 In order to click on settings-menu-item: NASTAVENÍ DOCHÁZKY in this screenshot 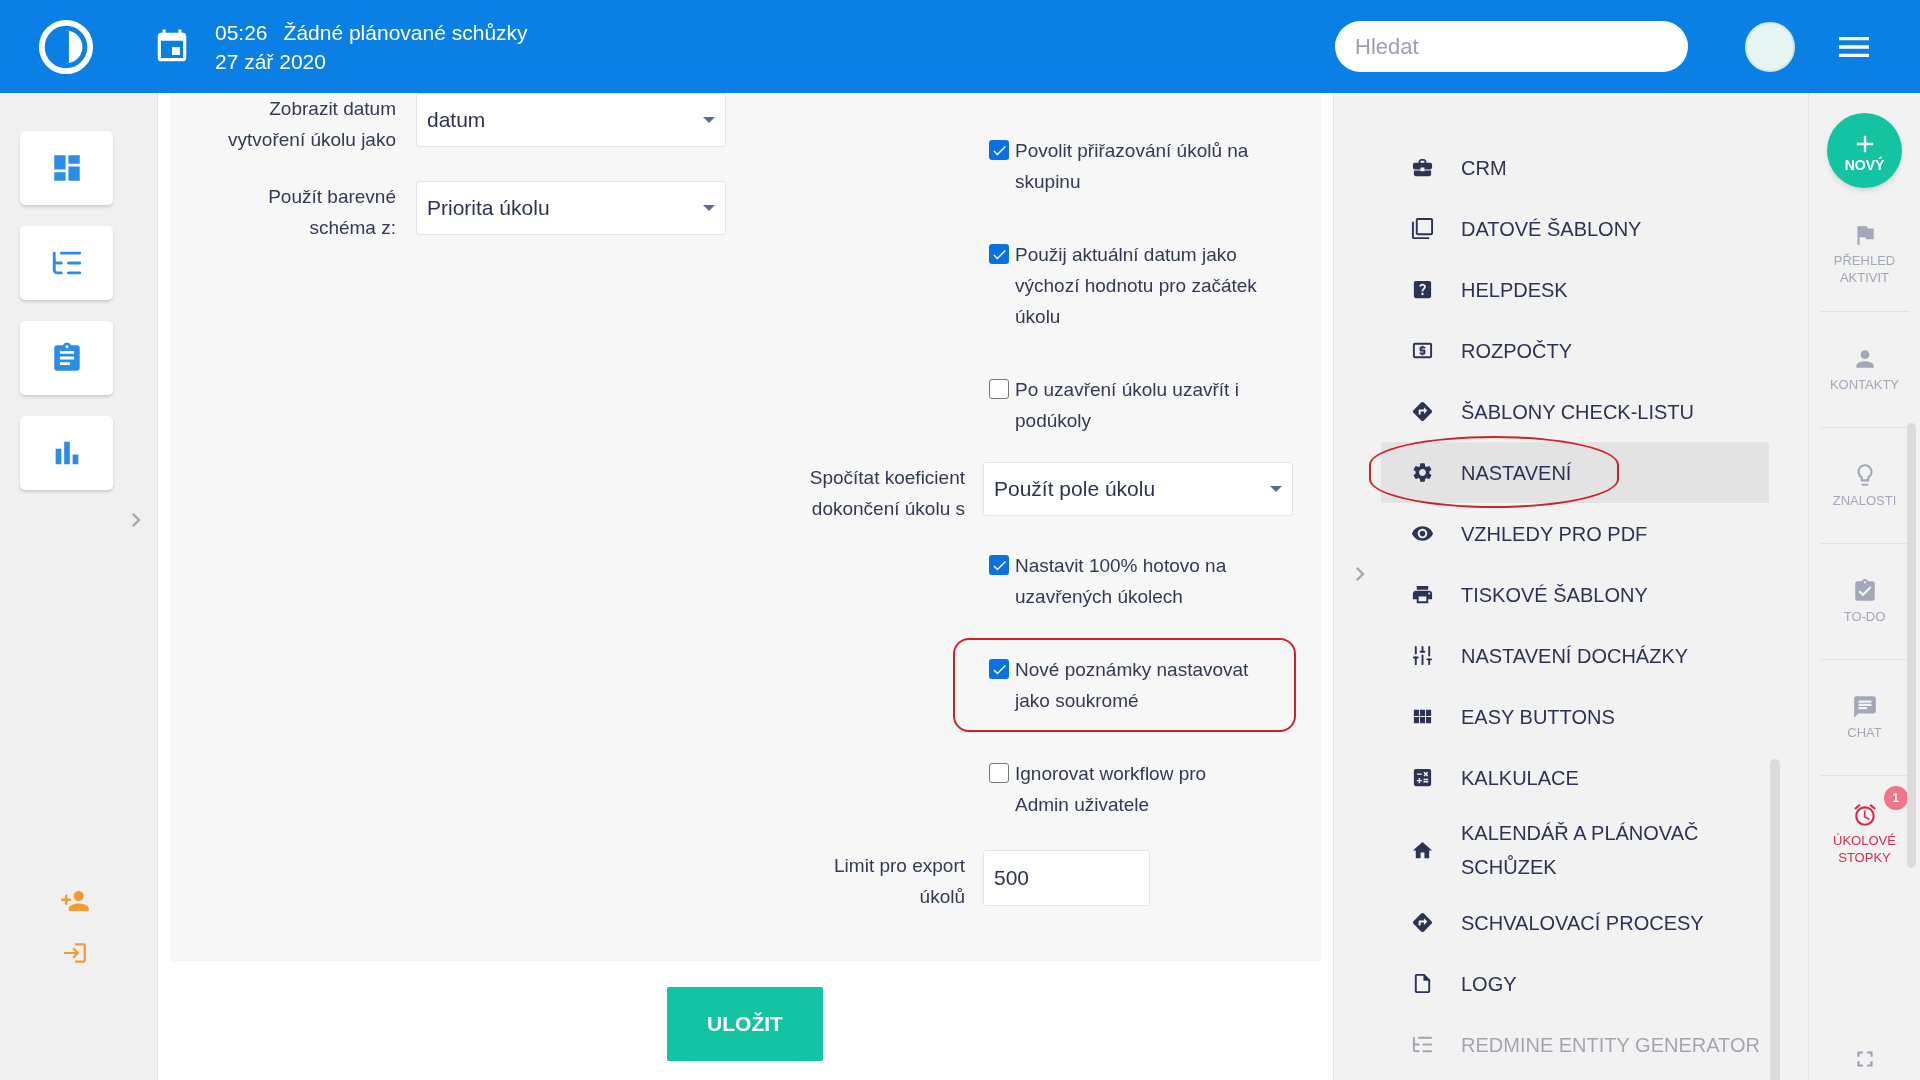, I will do `click(1575, 655)`.